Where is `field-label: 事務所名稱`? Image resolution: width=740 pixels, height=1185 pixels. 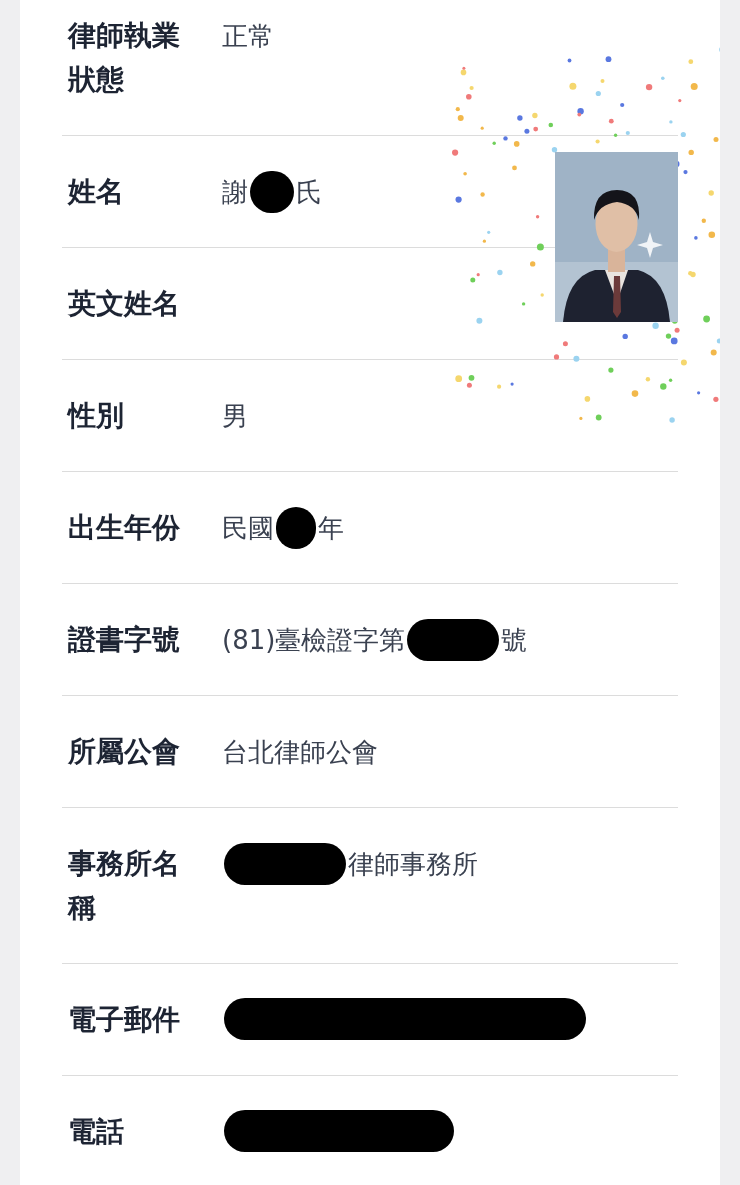
field-label: 事務所名稱 is located at coordinates (124, 886).